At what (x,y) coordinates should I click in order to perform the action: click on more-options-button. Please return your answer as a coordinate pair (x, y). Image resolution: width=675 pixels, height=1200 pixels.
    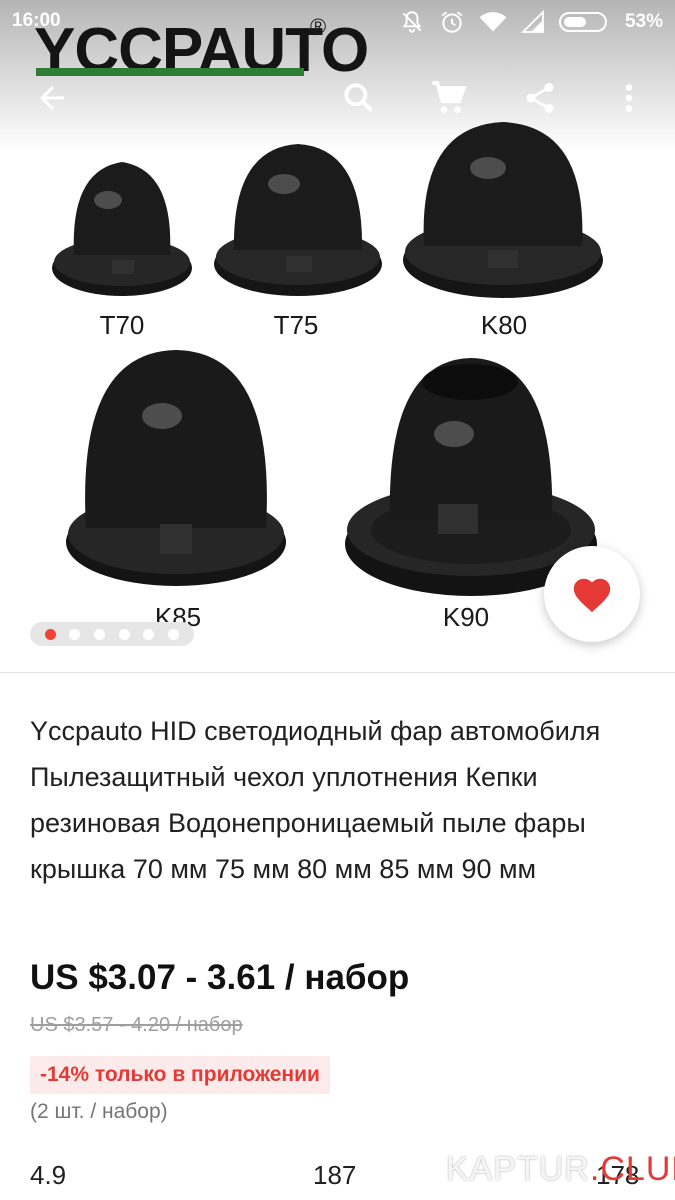
    Looking at the image, I should click on (629, 98).